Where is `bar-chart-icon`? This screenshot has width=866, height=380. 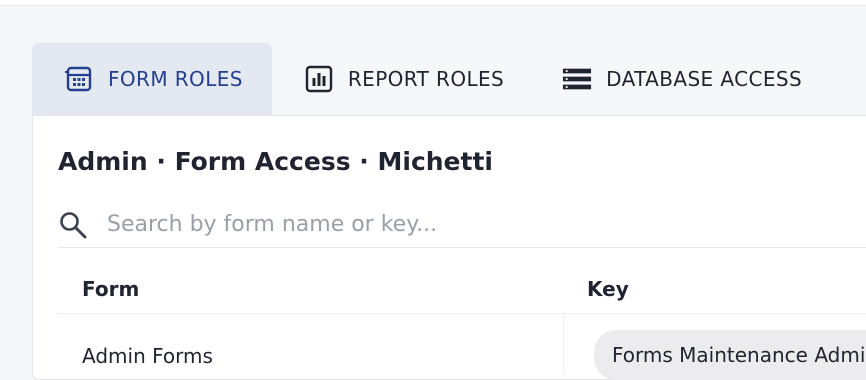 bar-chart-icon is located at coordinates (319, 79).